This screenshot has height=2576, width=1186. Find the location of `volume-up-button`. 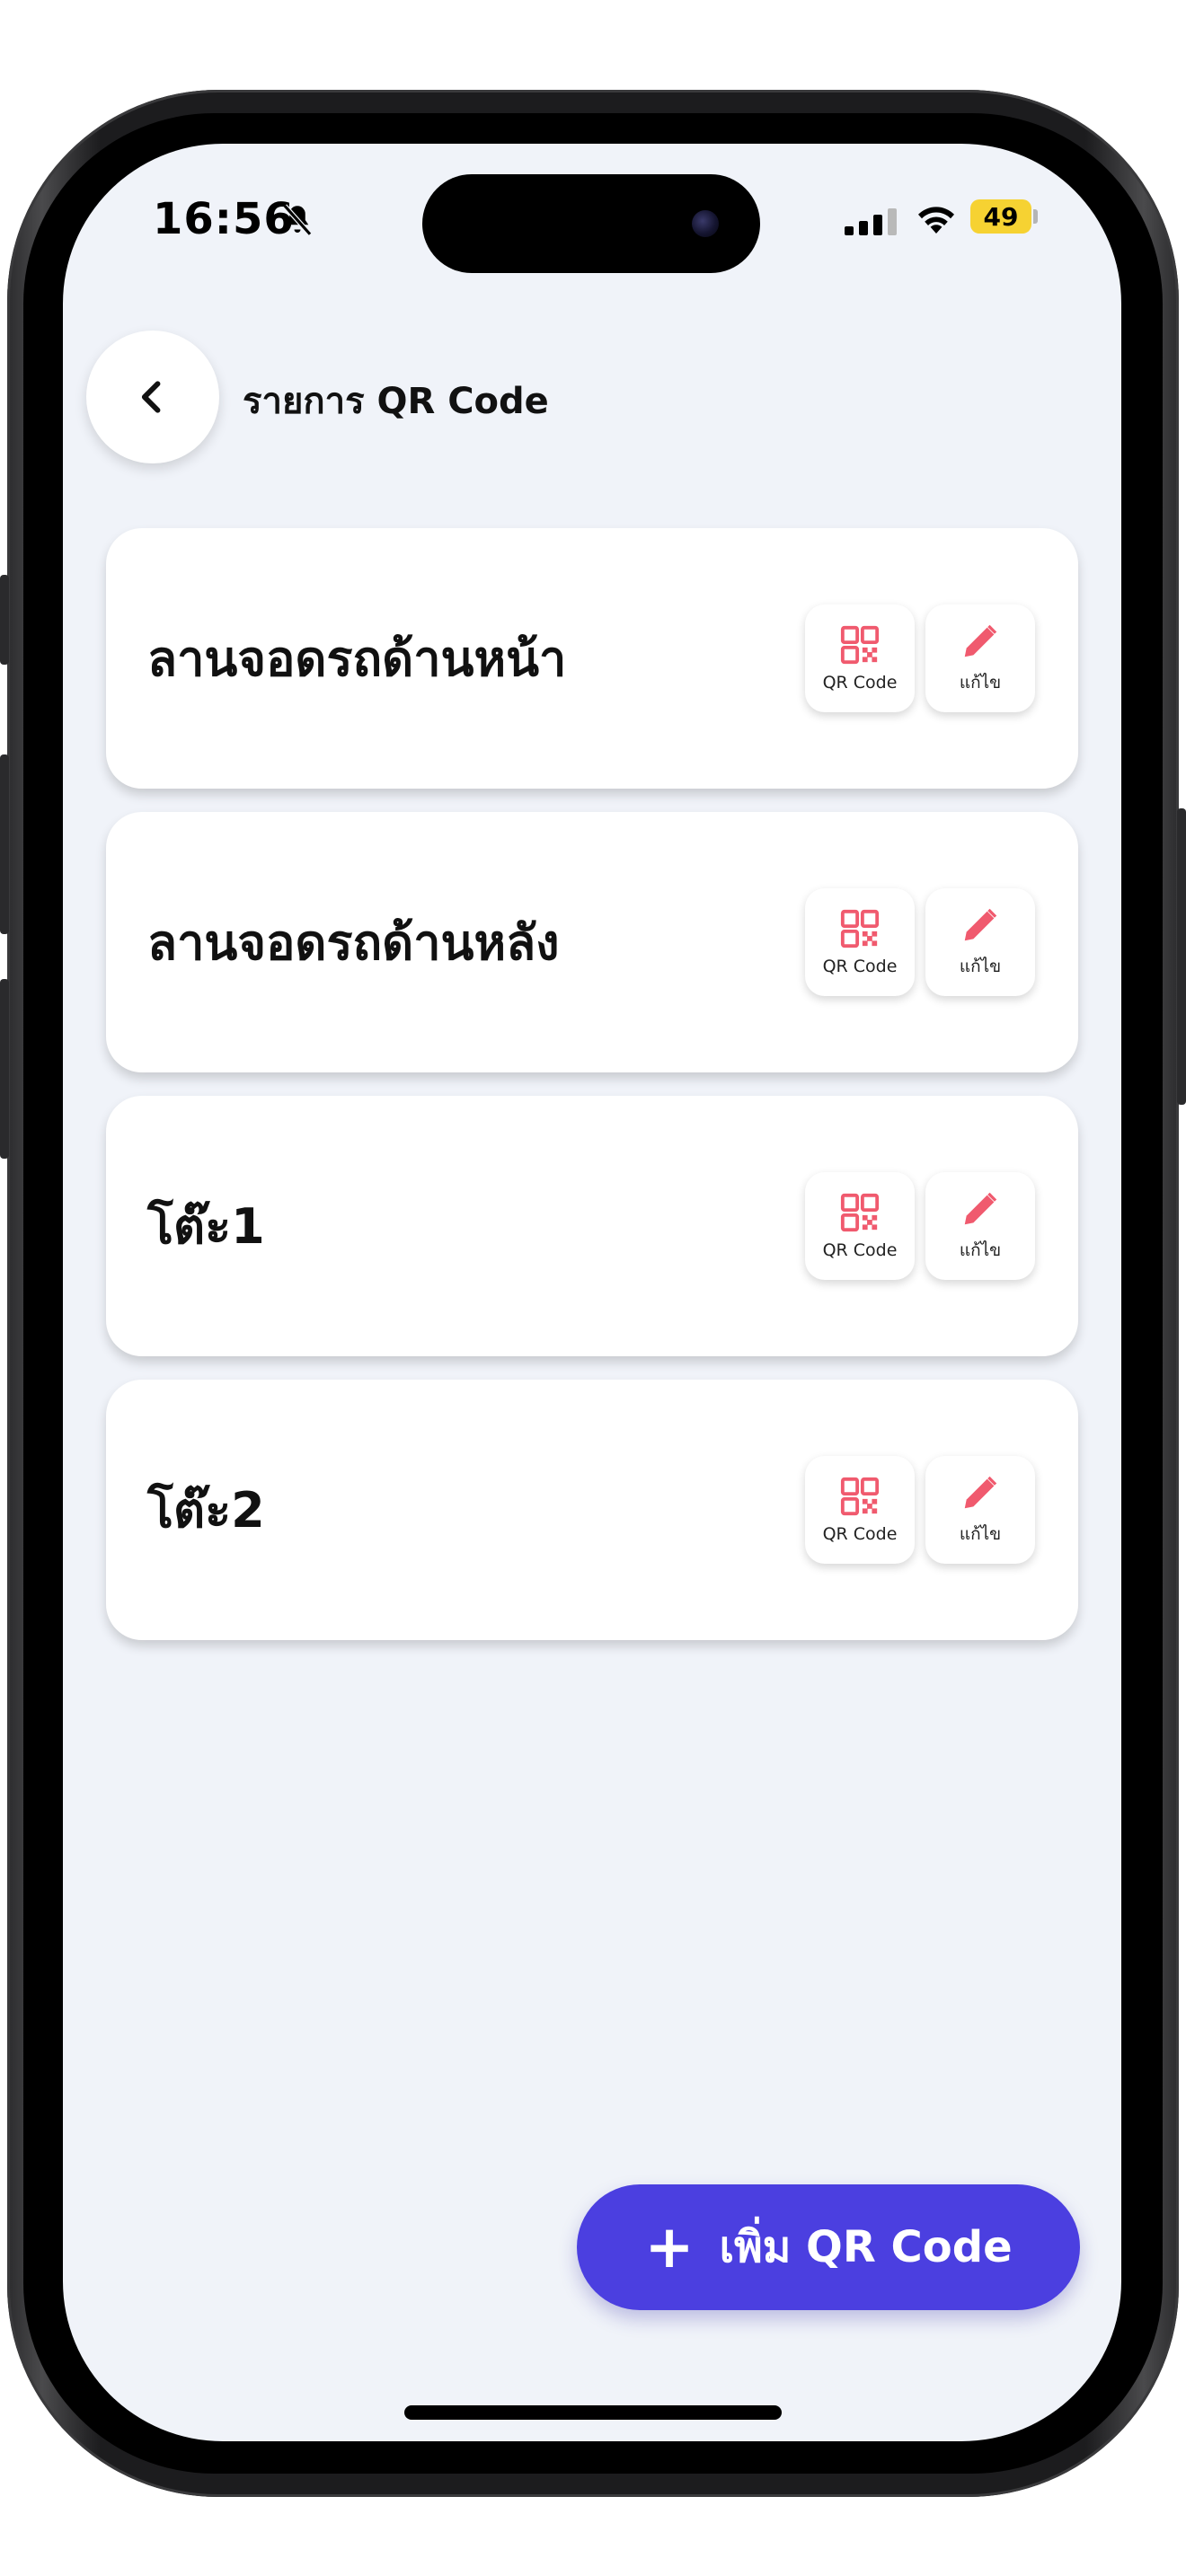

volume-up-button is located at coordinates (4, 844).